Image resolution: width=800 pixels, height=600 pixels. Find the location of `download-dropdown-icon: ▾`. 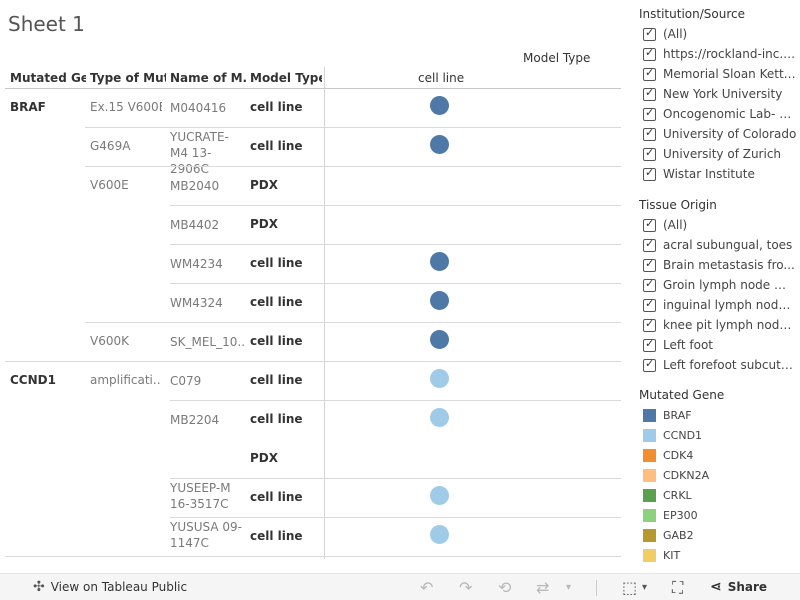

download-dropdown-icon: ▾ is located at coordinates (644, 587).